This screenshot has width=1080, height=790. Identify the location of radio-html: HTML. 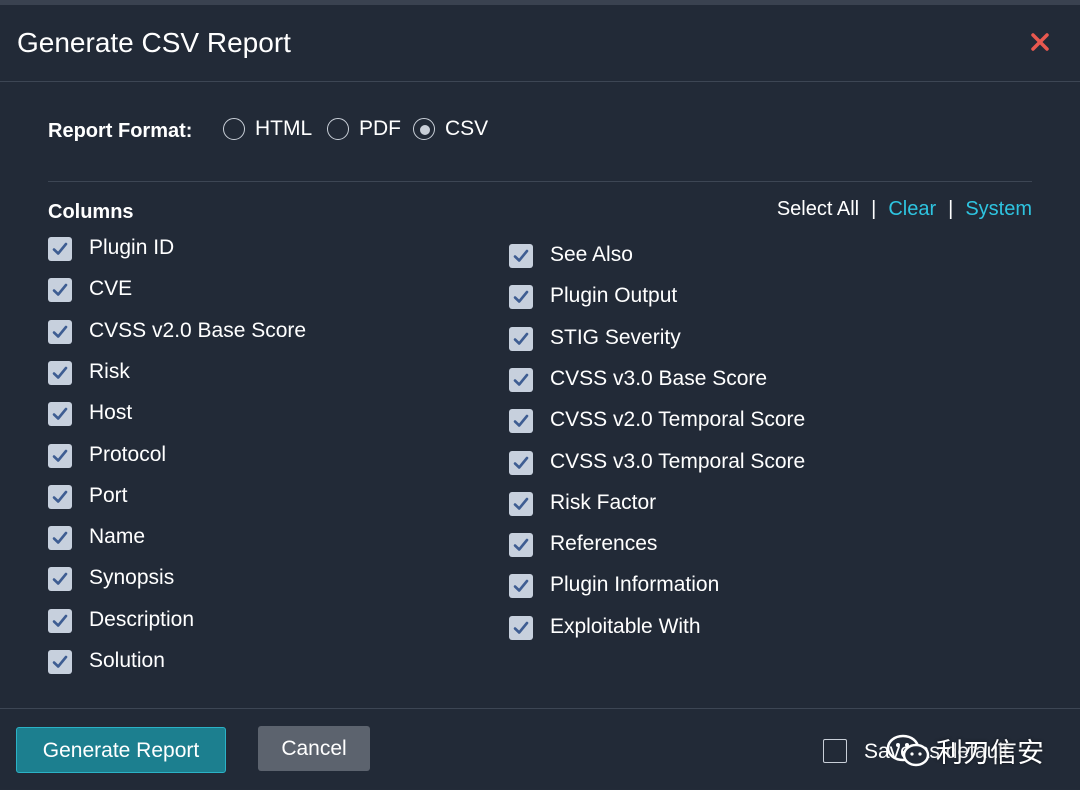
(270, 130).